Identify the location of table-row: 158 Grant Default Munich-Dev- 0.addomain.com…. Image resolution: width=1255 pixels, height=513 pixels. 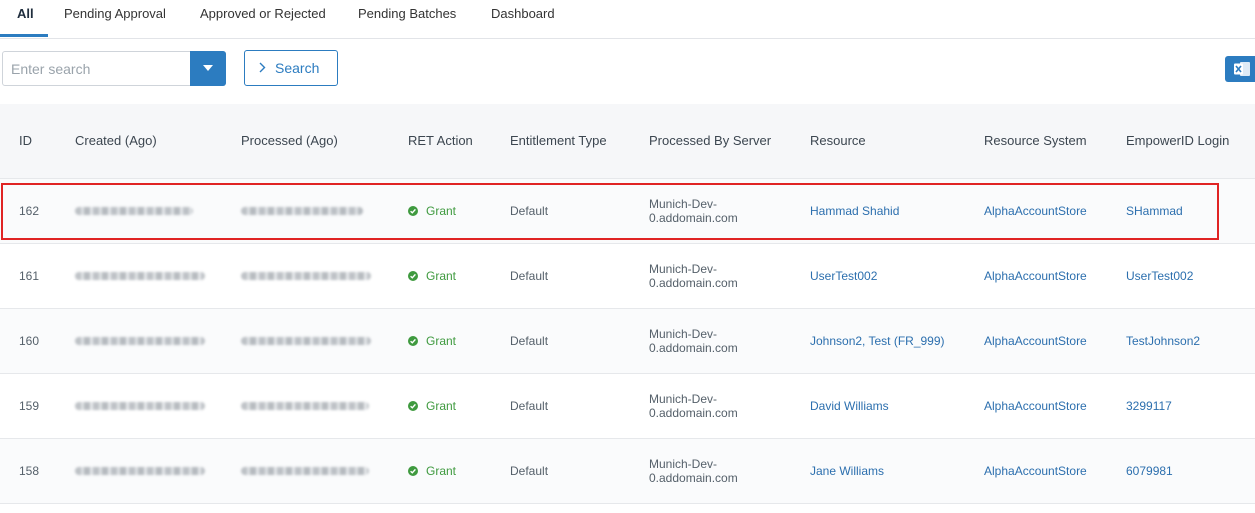
(627, 471).